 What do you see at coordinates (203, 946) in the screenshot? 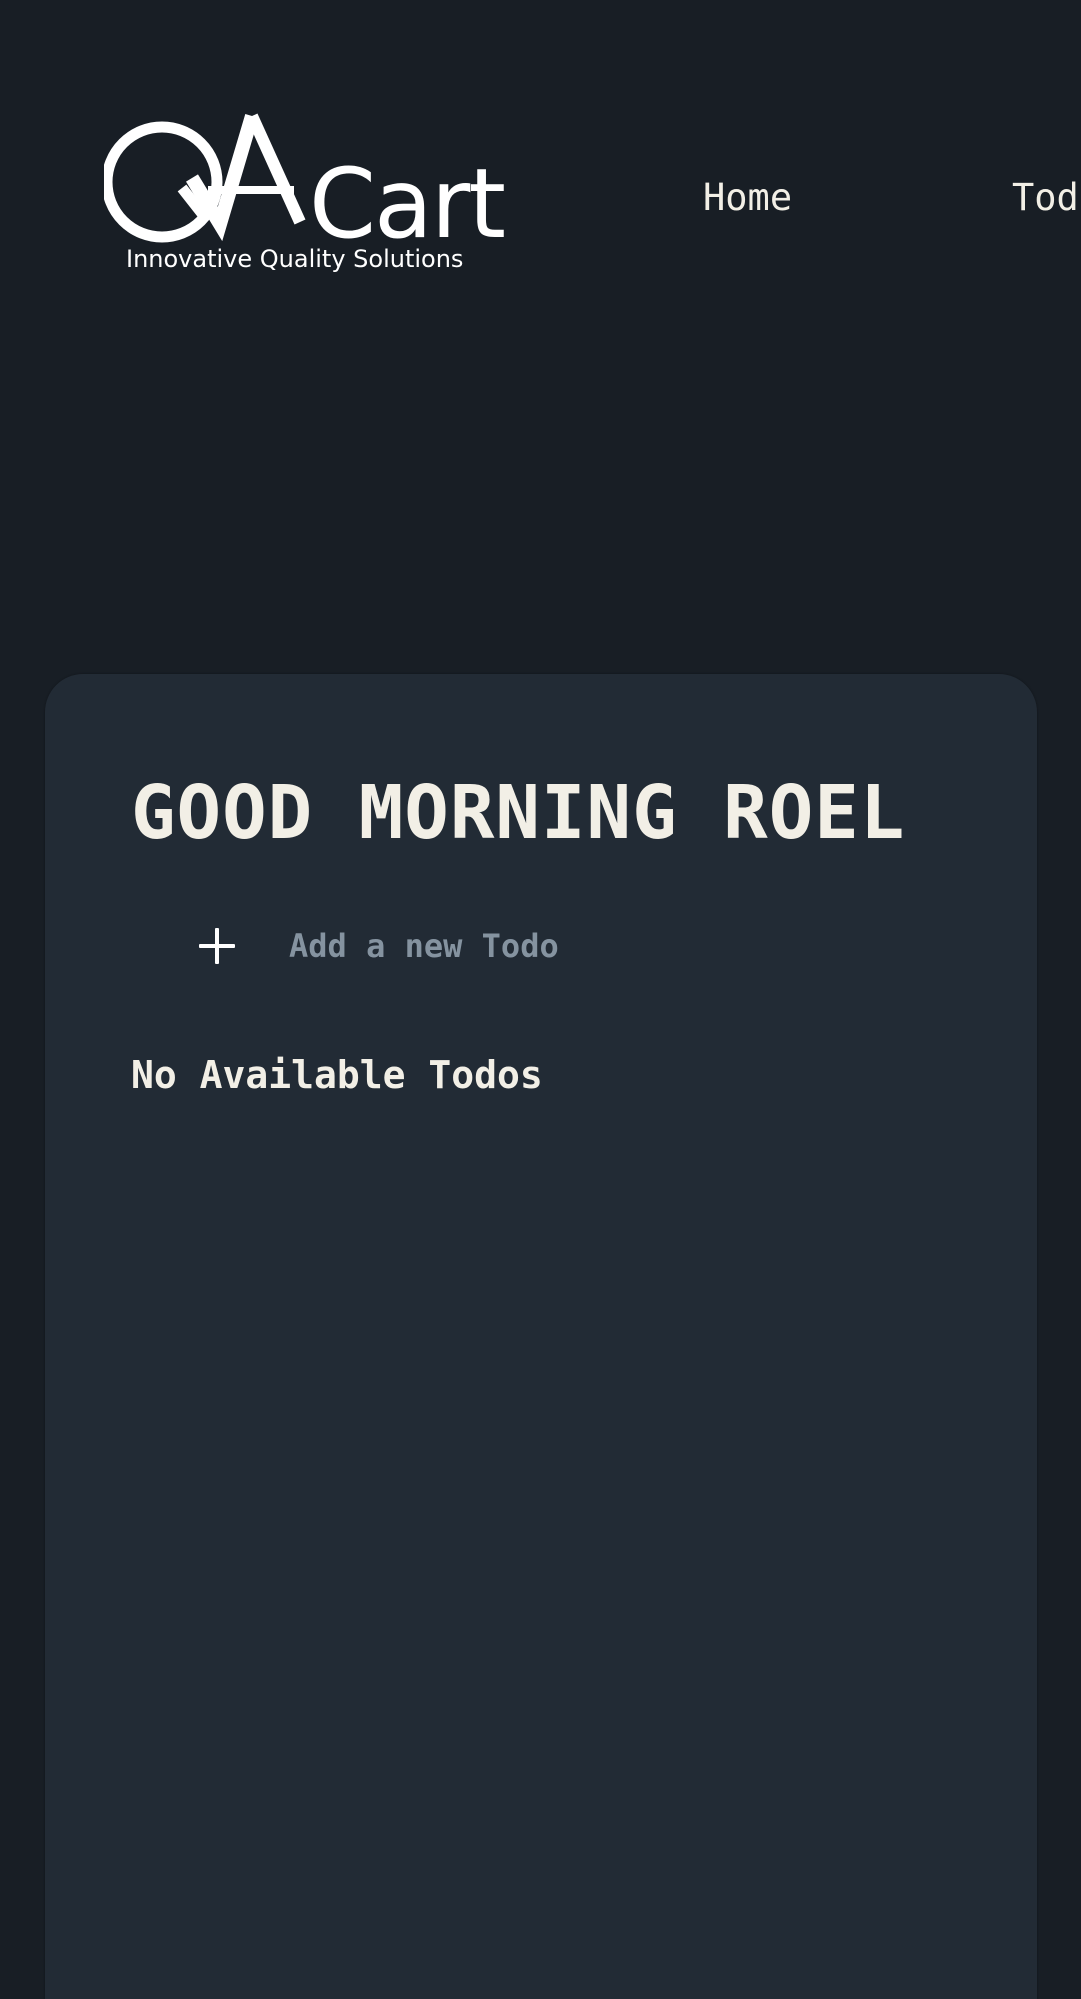
I see `plus-icon` at bounding box center [203, 946].